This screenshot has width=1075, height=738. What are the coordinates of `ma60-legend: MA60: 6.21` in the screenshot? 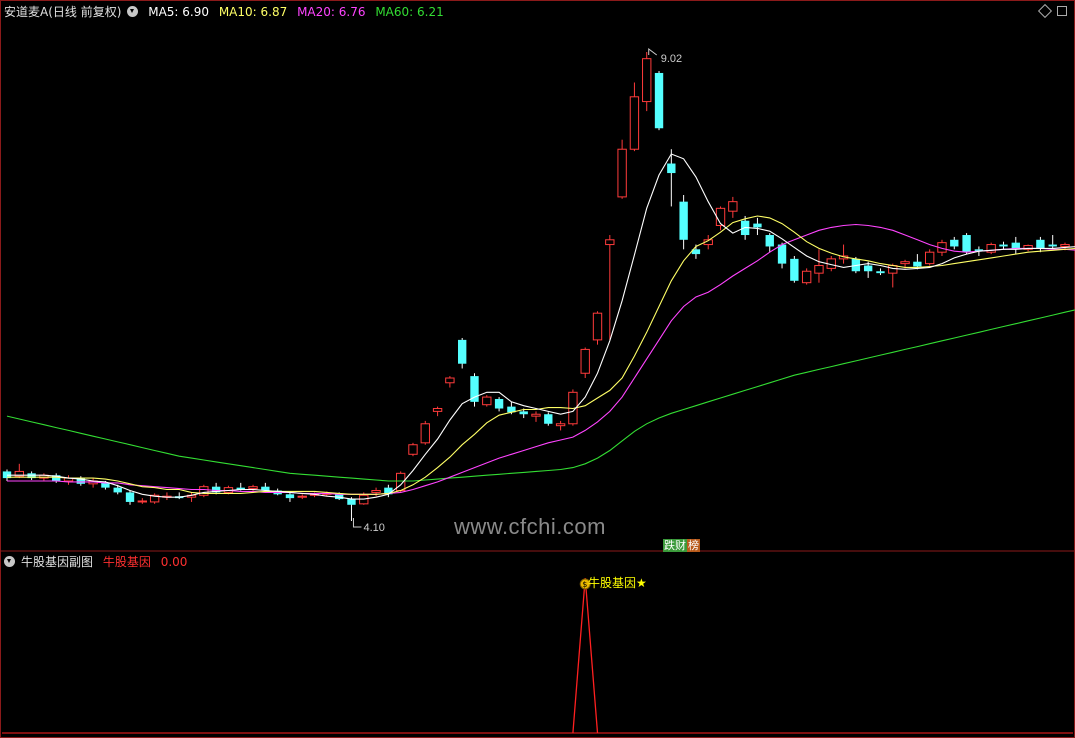 It's located at (409, 12).